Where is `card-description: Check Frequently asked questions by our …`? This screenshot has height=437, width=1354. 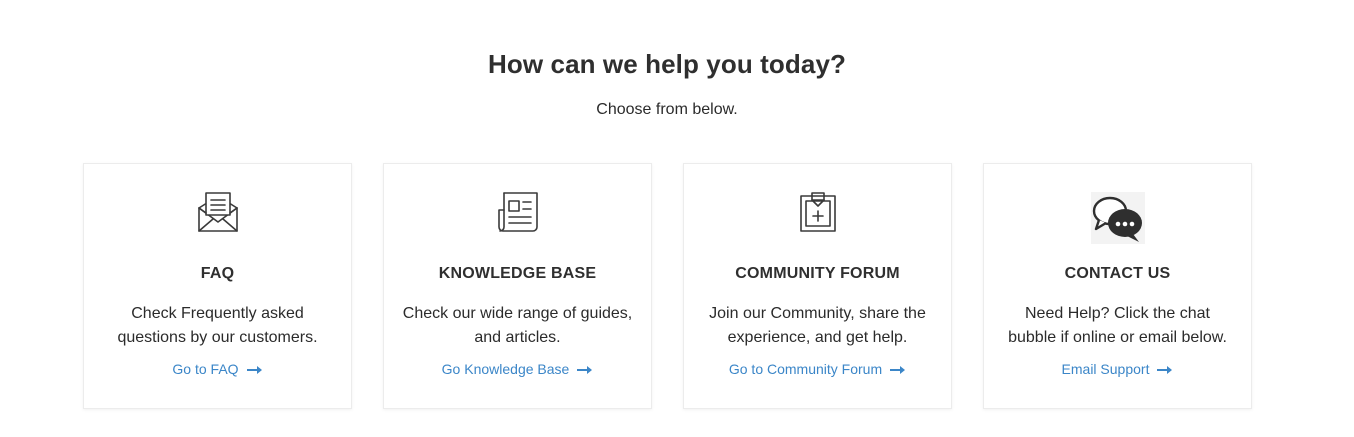
card-description: Check Frequently asked questions by our … is located at coordinates (217, 325).